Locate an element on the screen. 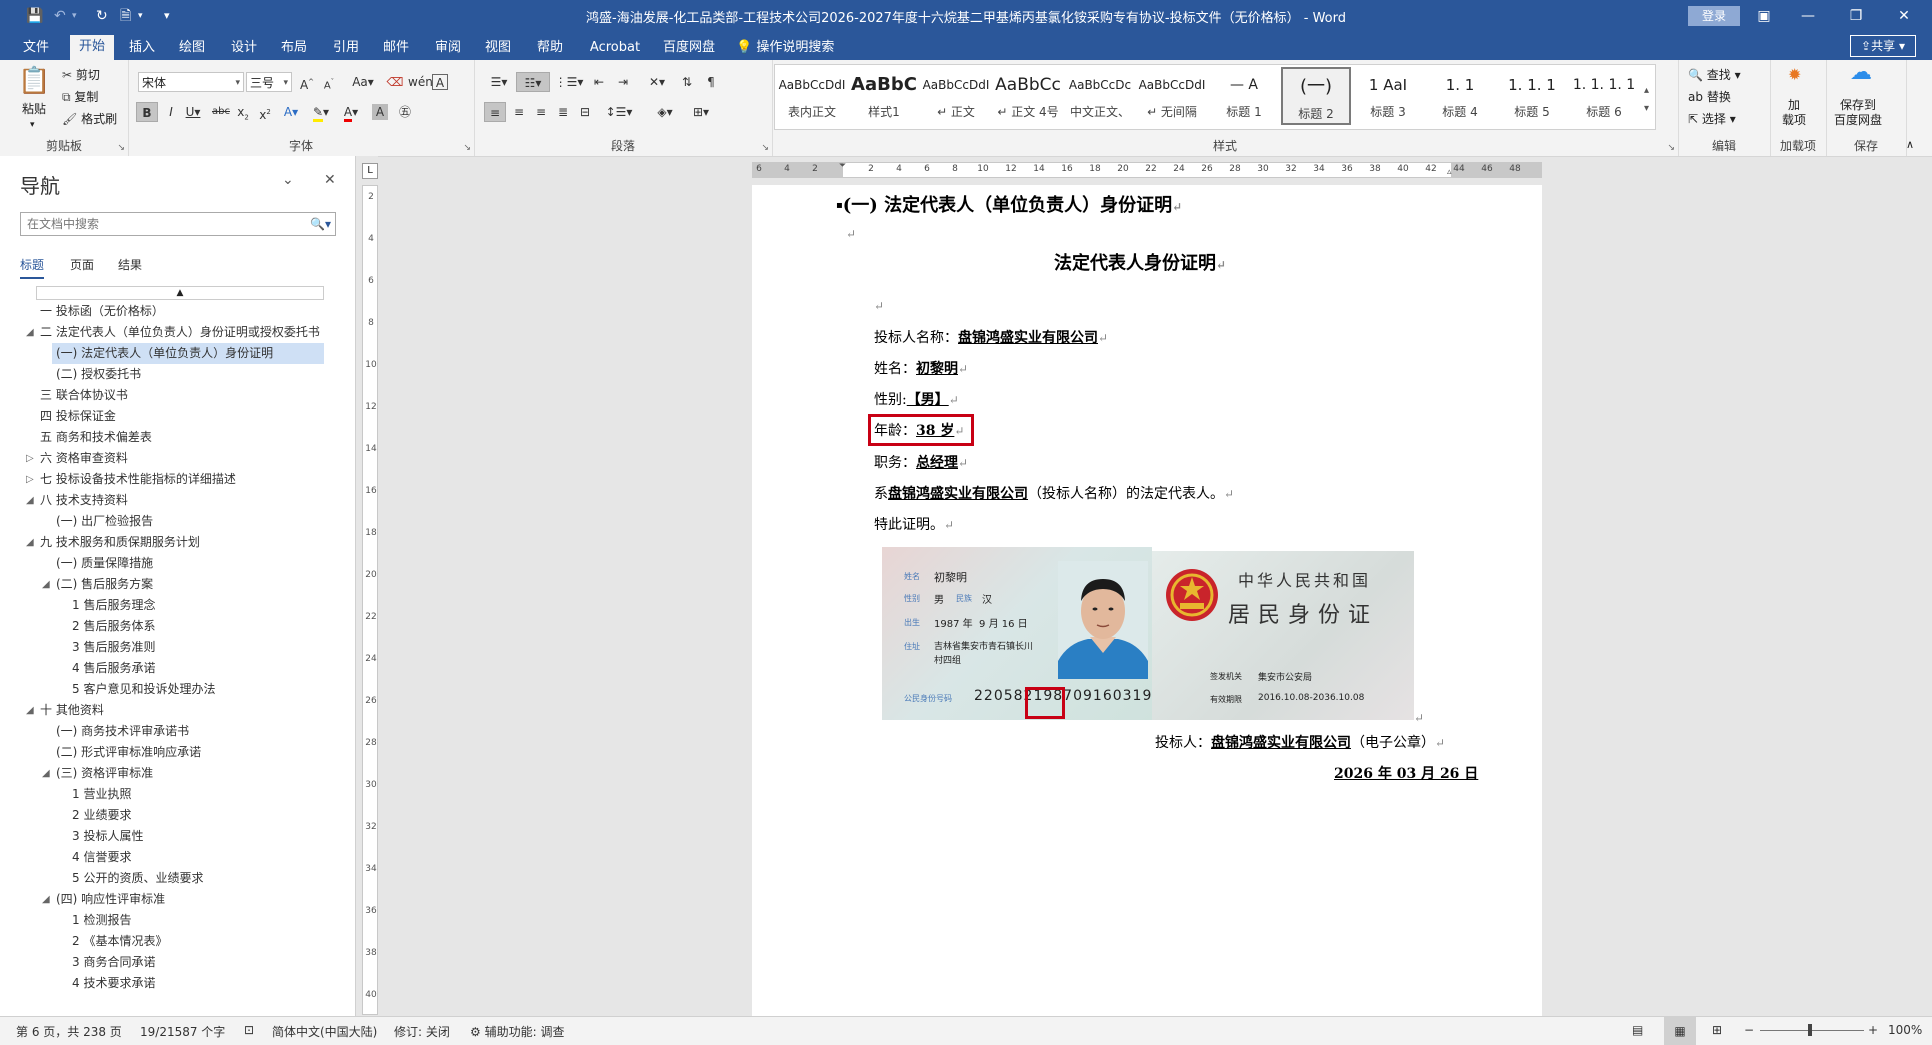  tab-help: 帮助 is located at coordinates (550, 48).